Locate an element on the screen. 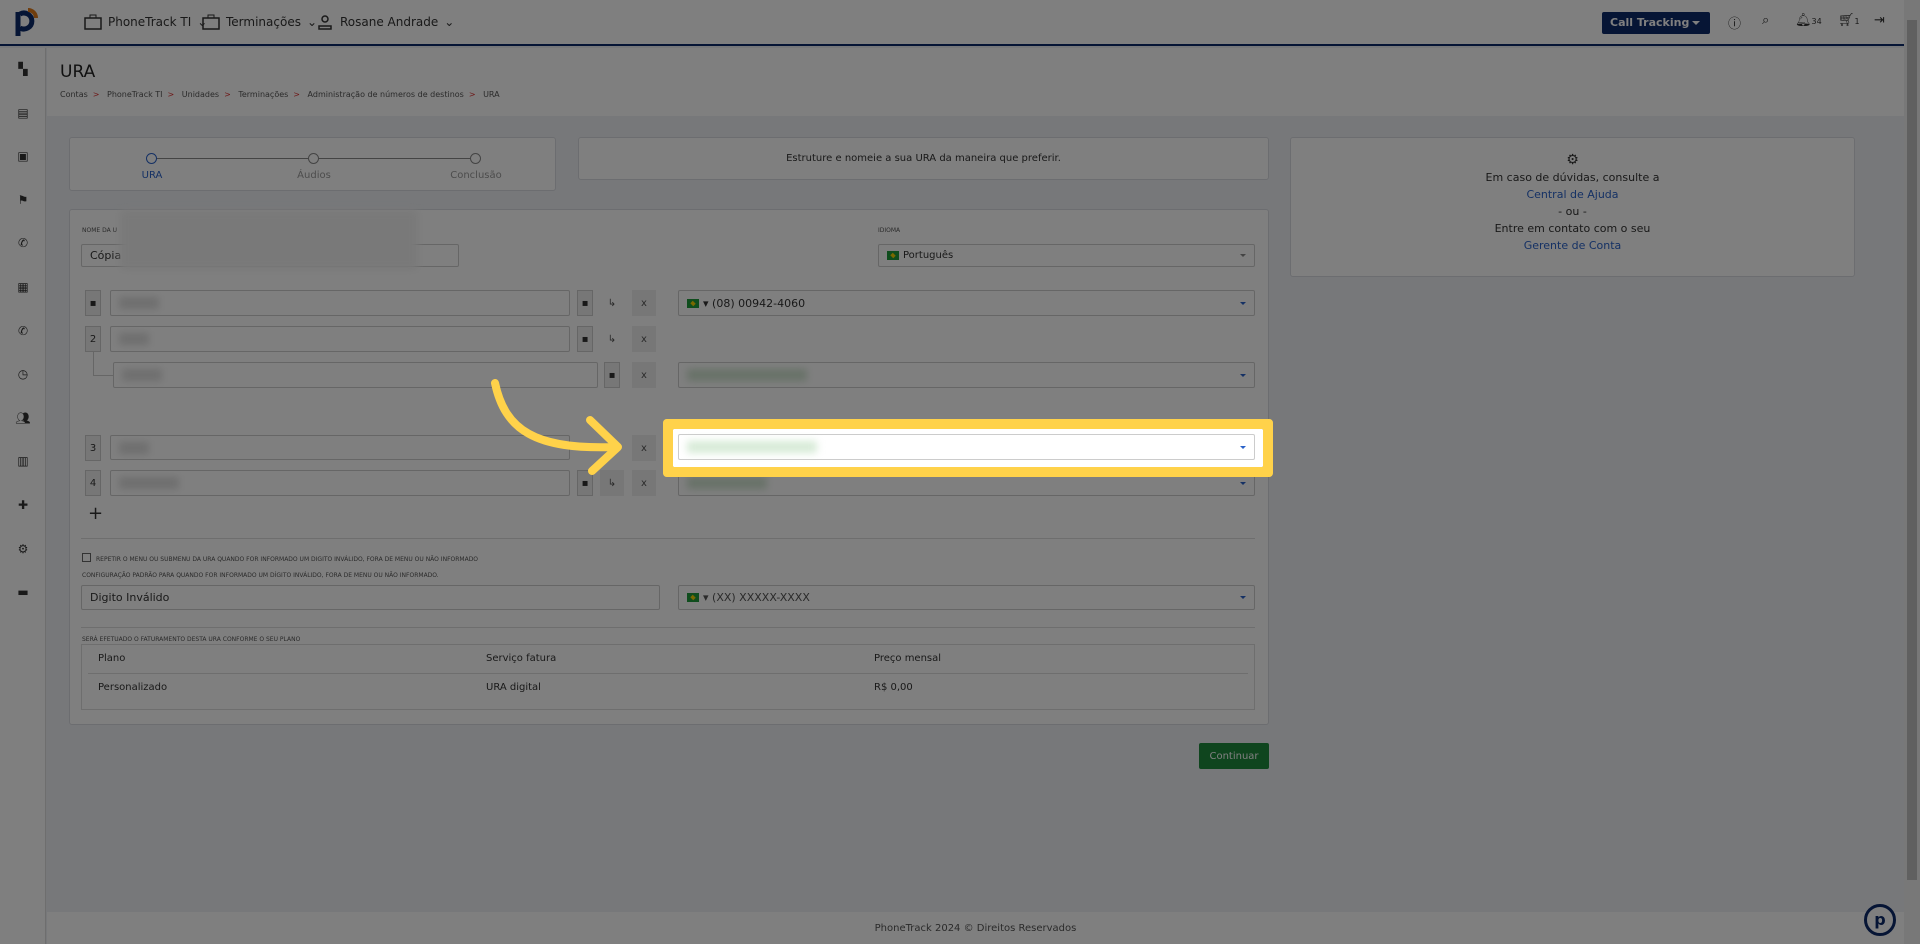  nav-terminations: Terminações ⌄ is located at coordinates (259, 22).